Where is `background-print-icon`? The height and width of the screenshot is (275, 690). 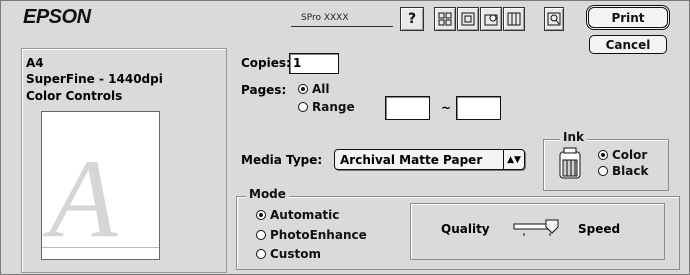
background-print-icon is located at coordinates (491, 20).